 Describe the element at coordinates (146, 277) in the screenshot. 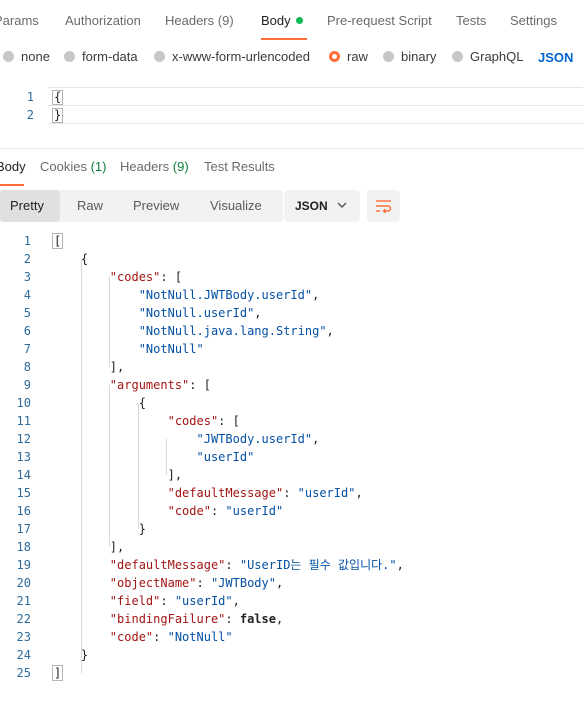

I see `code-text: "codes": [` at that location.